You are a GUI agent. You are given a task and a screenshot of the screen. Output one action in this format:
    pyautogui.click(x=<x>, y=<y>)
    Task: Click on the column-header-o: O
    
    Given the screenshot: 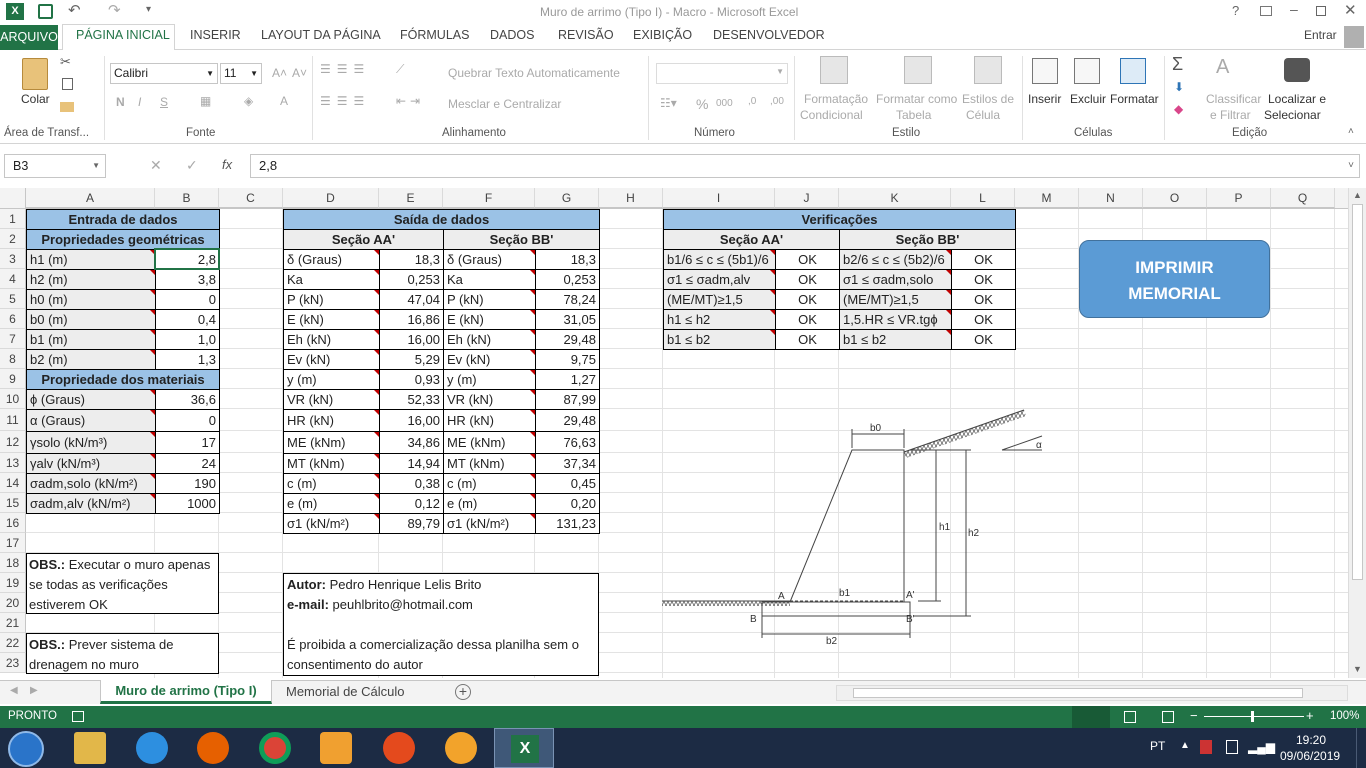 What is the action you would take?
    pyautogui.click(x=1175, y=198)
    